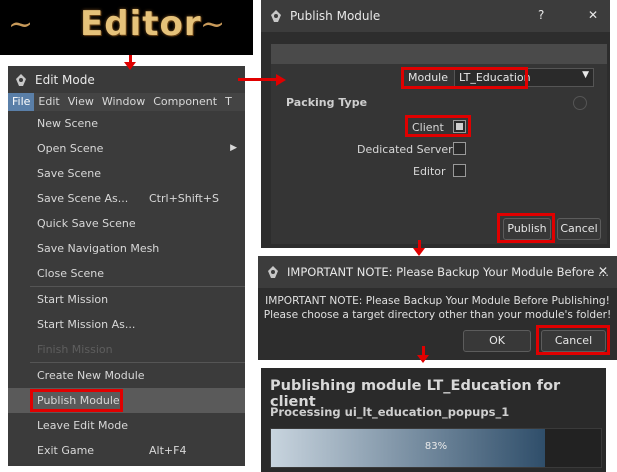  I want to click on menu-item-create-new-module: Create New Module, so click(126, 375).